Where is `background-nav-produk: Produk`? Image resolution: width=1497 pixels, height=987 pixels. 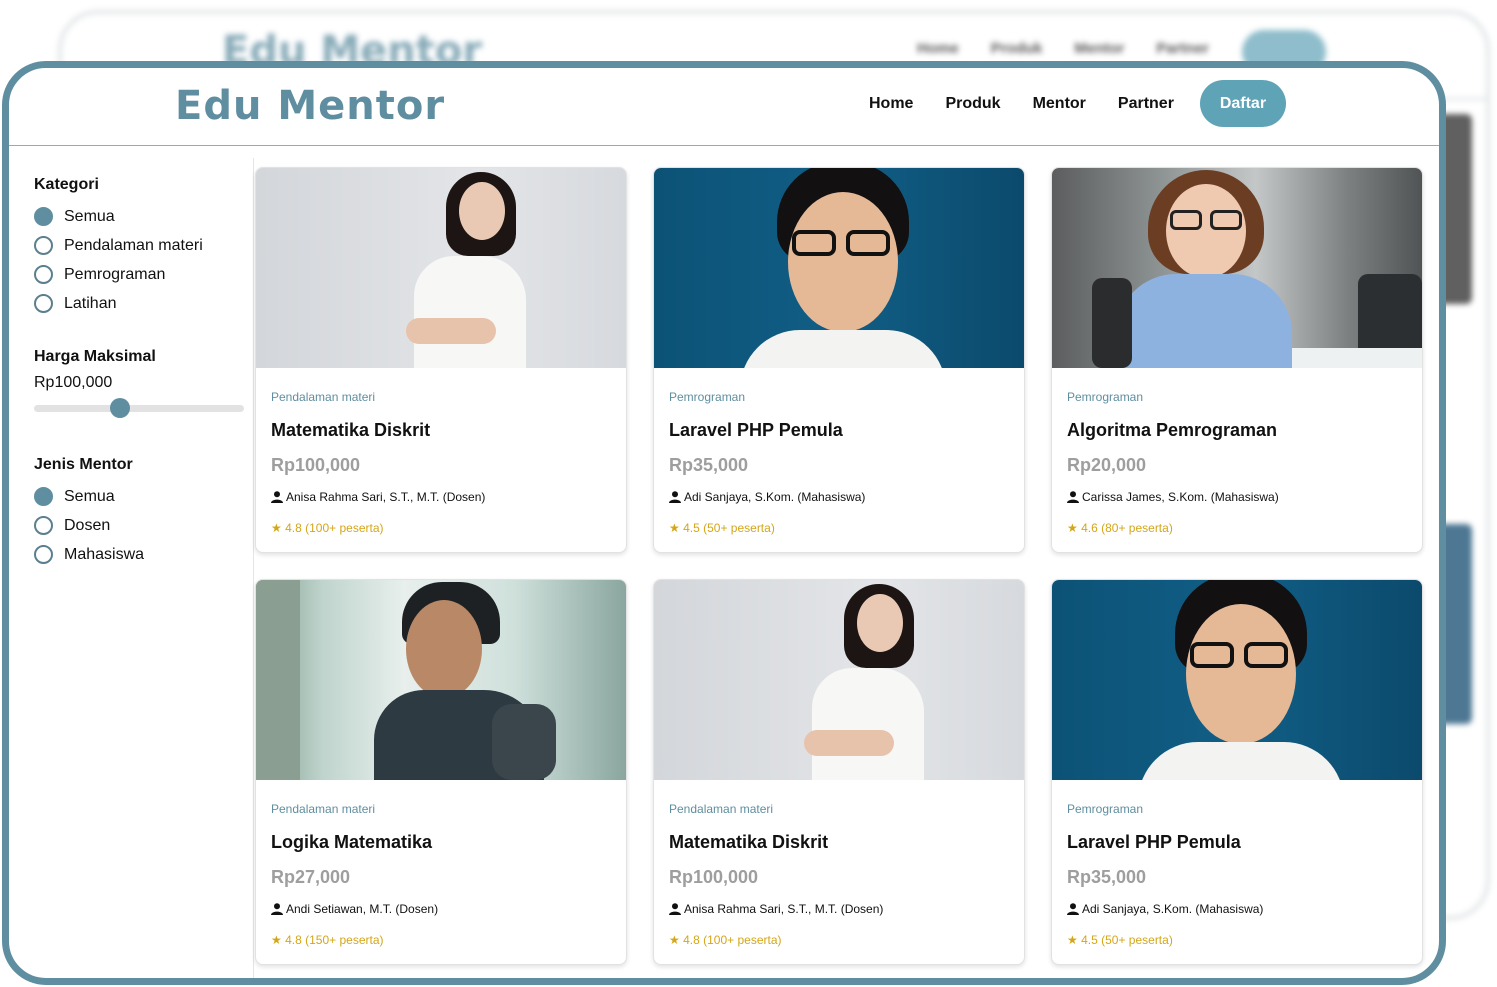 background-nav-produk: Produk is located at coordinates (1016, 48).